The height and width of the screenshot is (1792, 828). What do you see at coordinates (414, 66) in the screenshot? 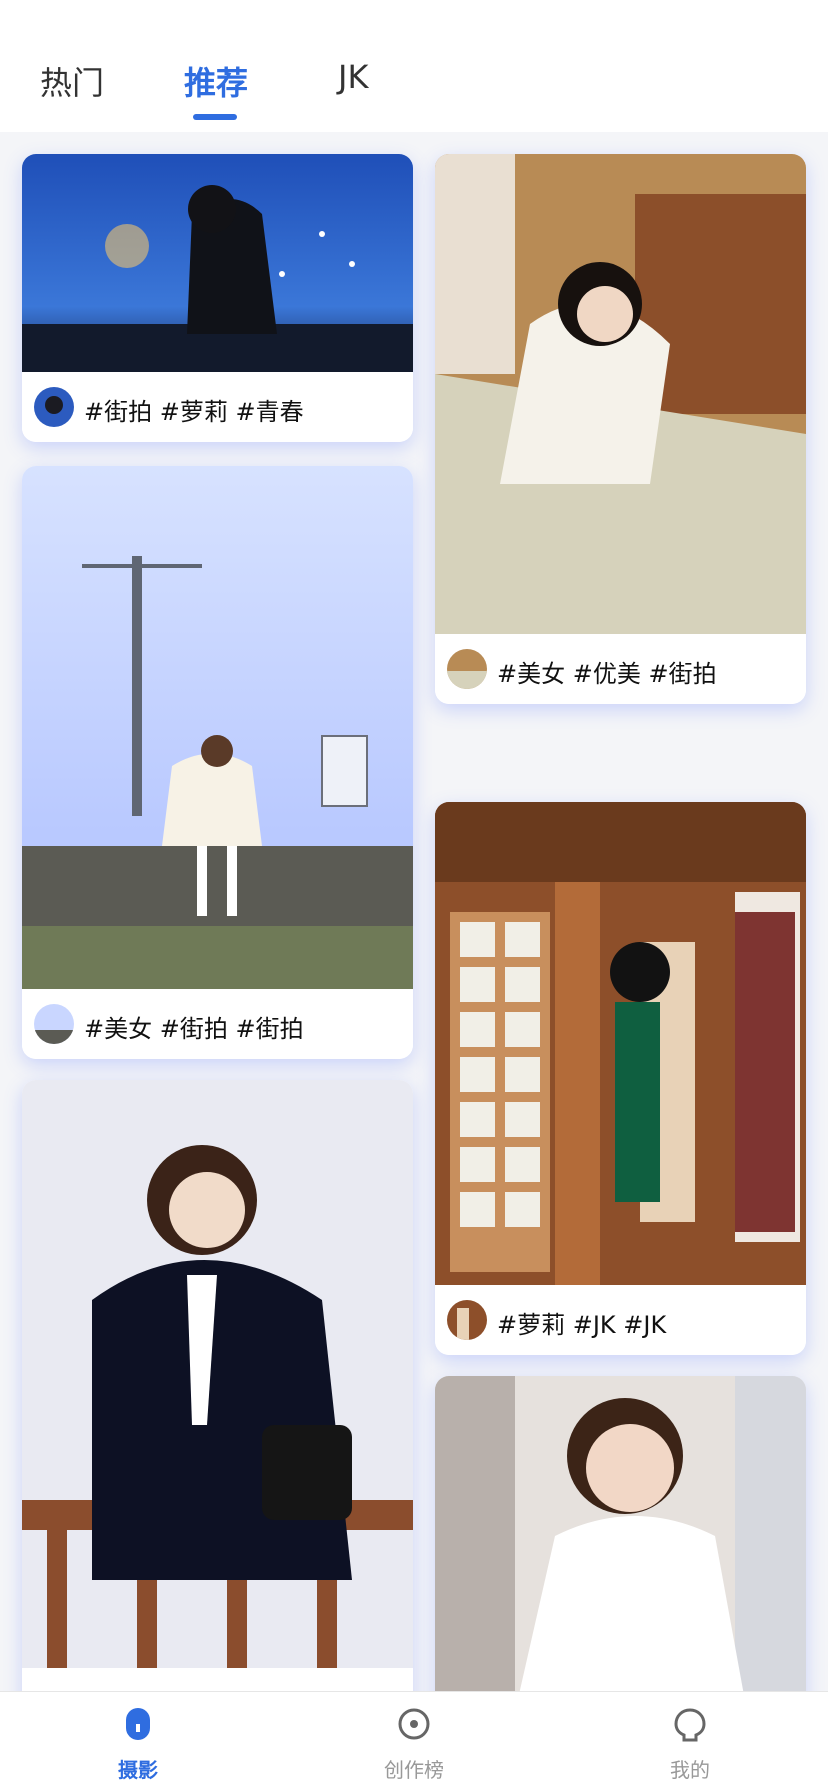
I see `top-tab-bar: 热门 推荐 JK` at bounding box center [414, 66].